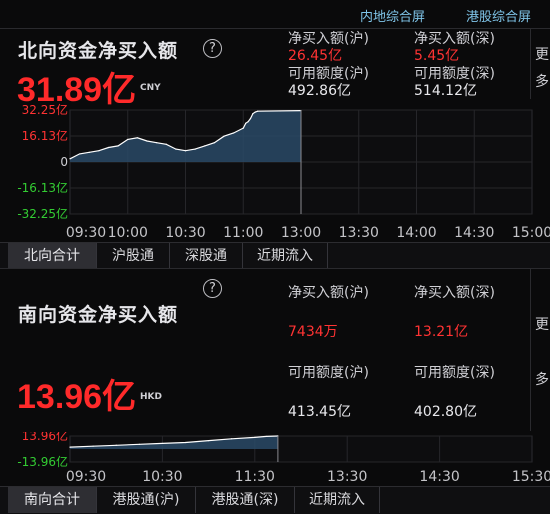 This screenshot has height=514, width=550. I want to click on south-sz-value: 13.21亿, so click(441, 332).